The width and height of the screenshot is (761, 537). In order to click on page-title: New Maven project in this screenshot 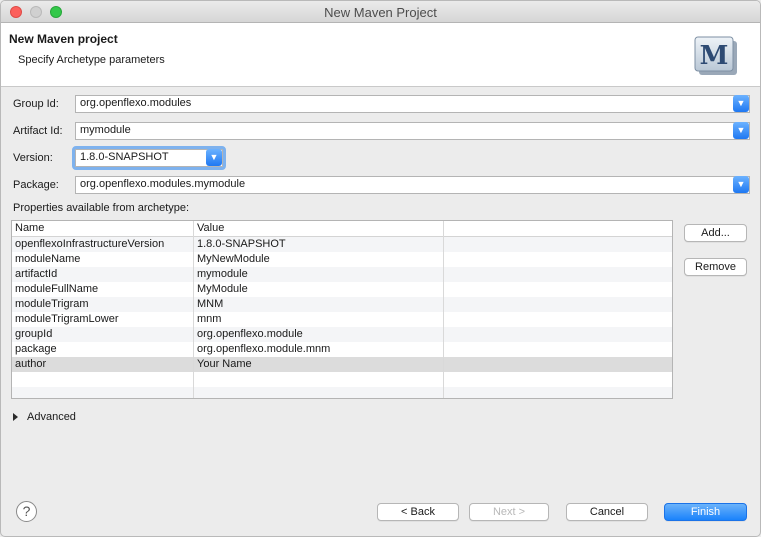, I will do `click(63, 39)`.